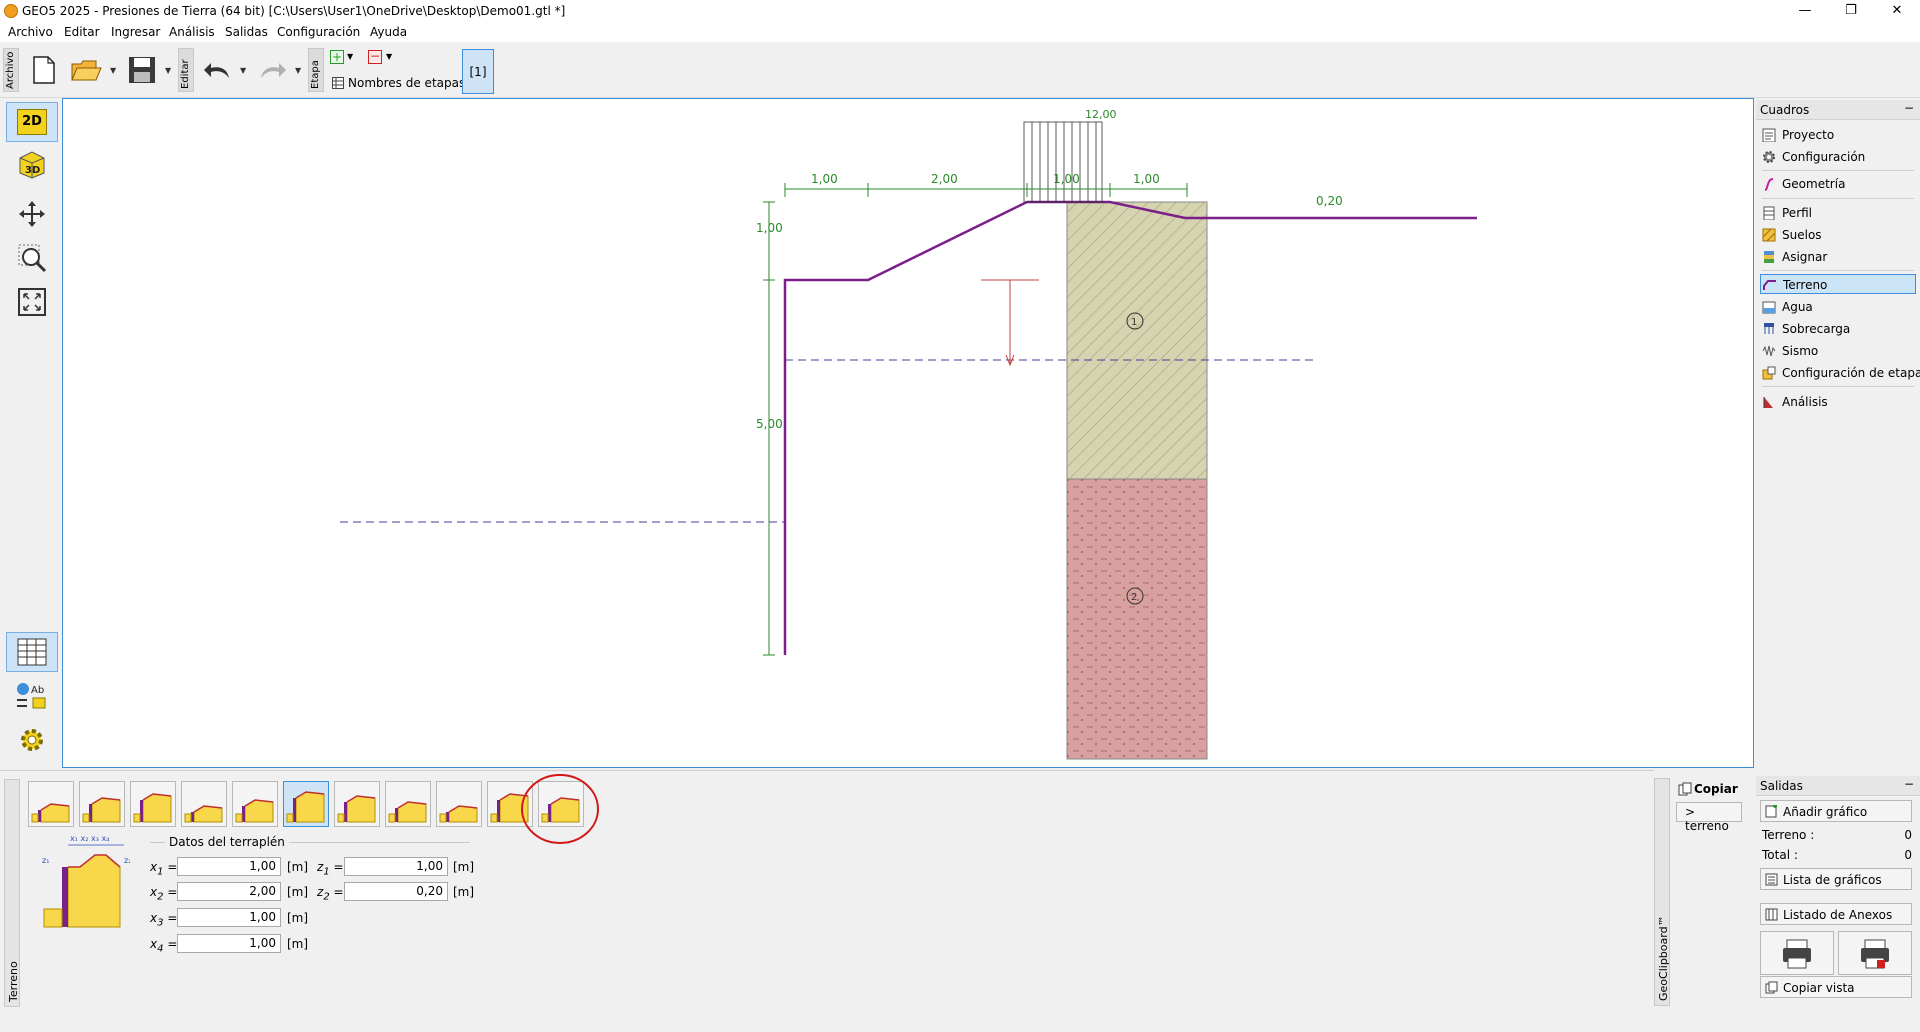 Image resolution: width=1920 pixels, height=1032 pixels. Describe the element at coordinates (1838, 351) in the screenshot. I see `nav-sismo: Sismo` at that location.